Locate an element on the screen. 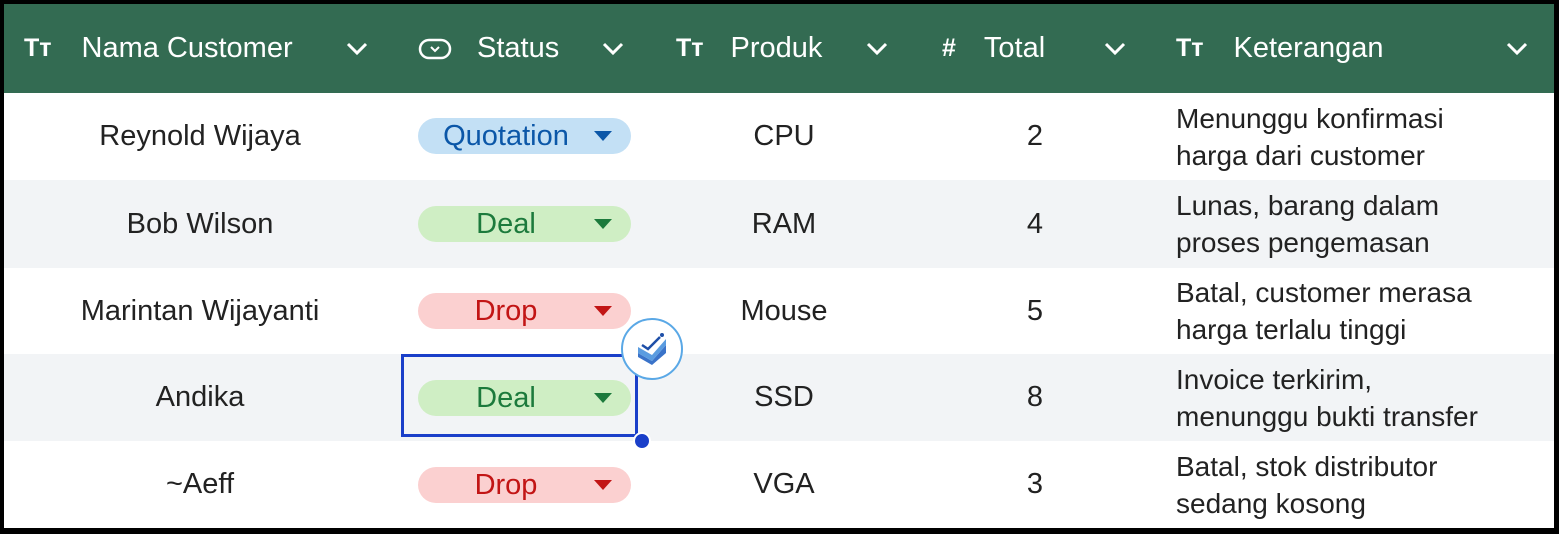 This screenshot has height=534, width=1559. cell-keterangan: Menunggu konfirmasi harga dari customer is located at coordinates (1310, 136).